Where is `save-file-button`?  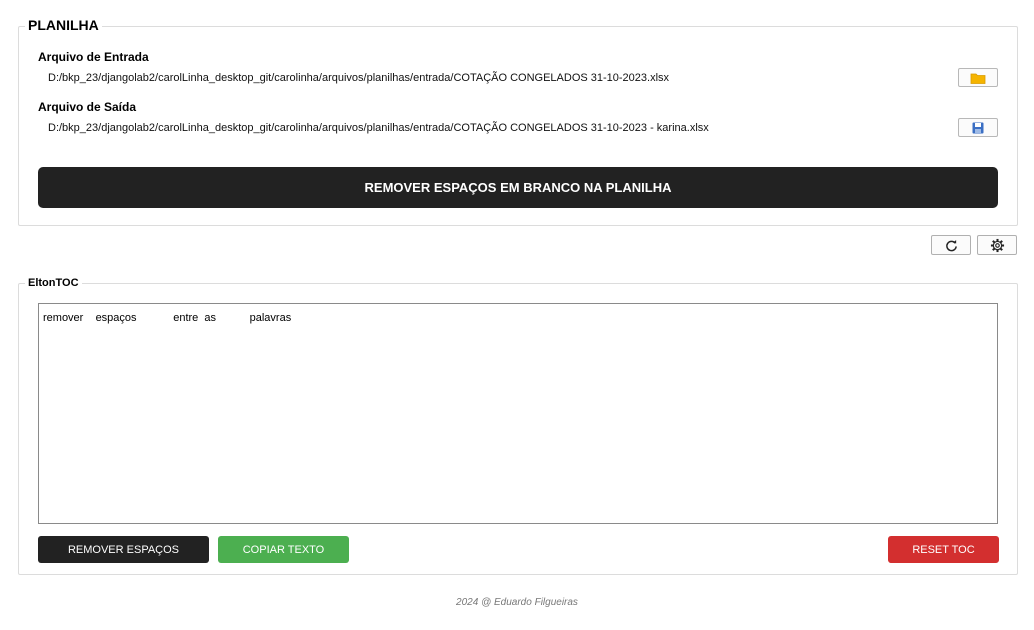 save-file-button is located at coordinates (978, 127).